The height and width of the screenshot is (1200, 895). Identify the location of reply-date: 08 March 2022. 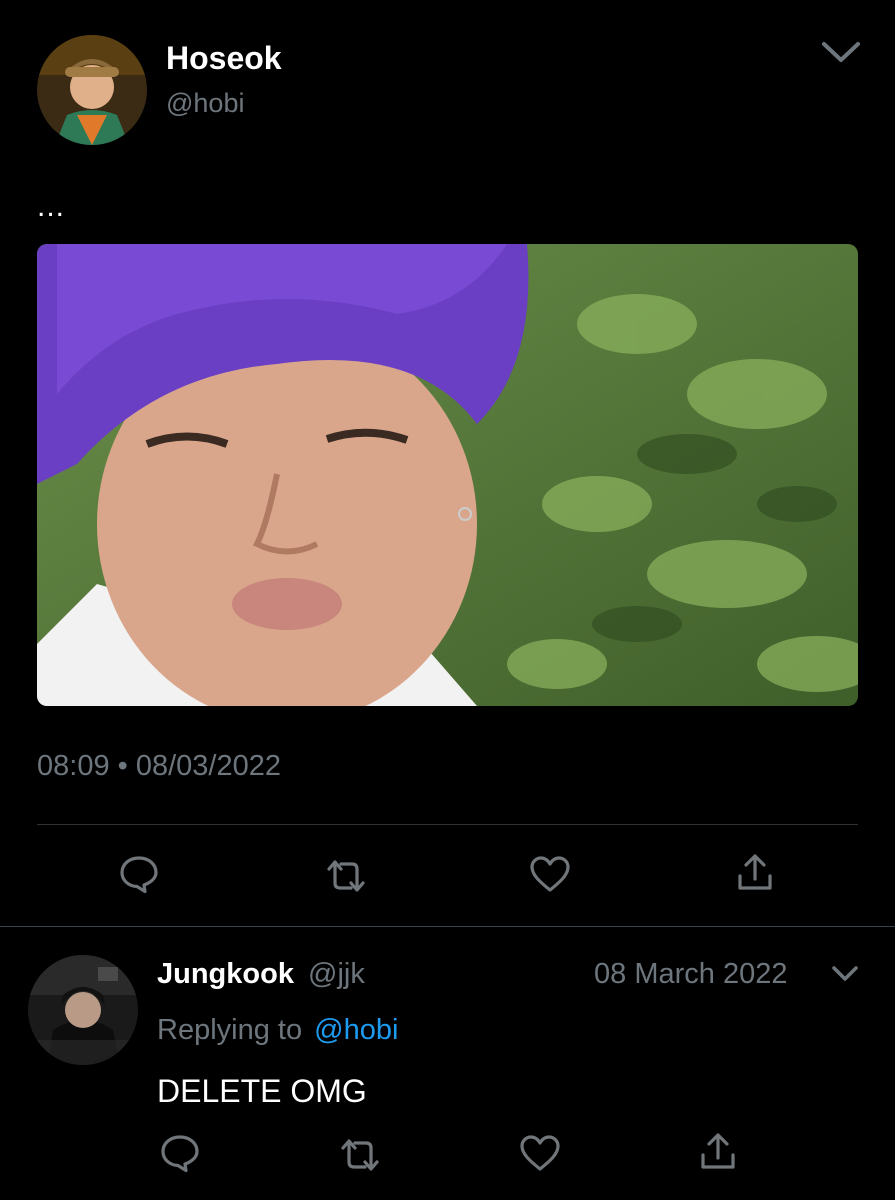
(690, 974).